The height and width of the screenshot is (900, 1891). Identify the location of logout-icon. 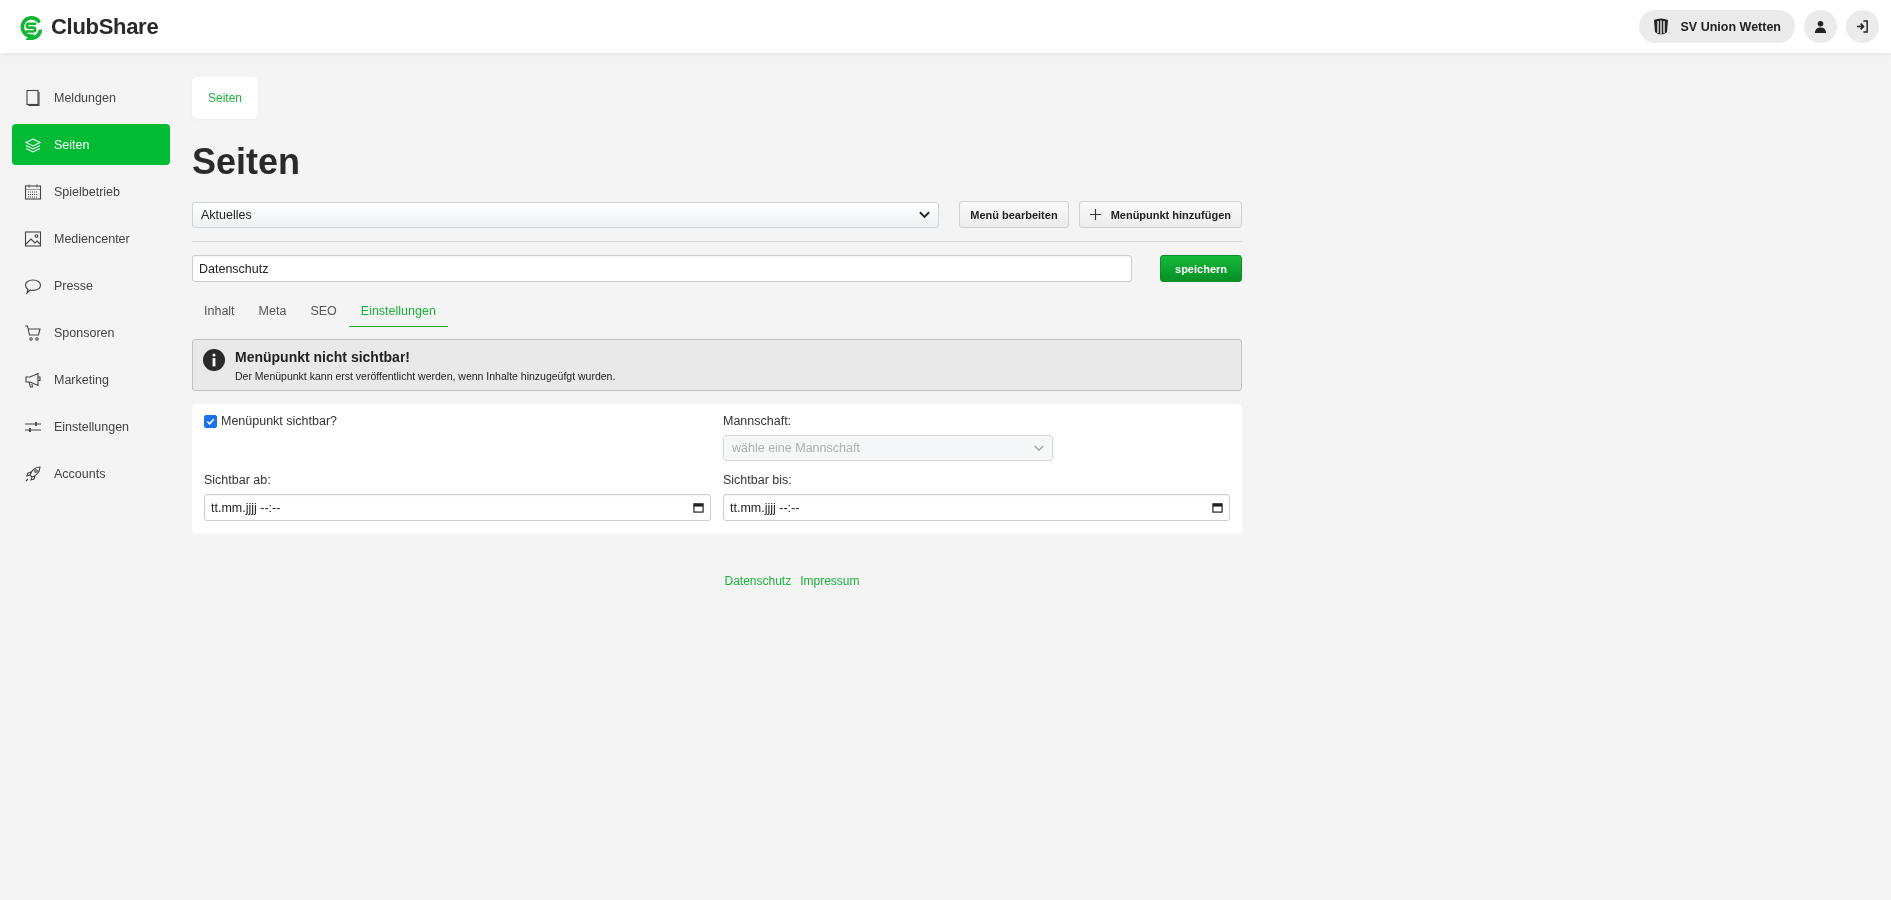
(1862, 26).